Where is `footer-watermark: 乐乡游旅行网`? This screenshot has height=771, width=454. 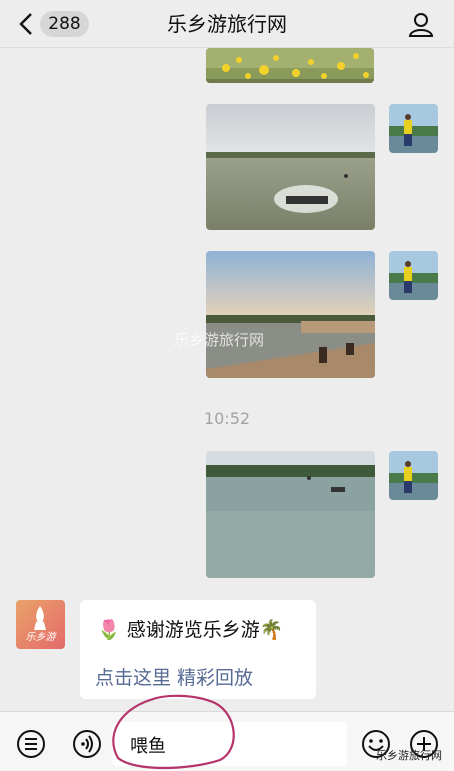
footer-watermark: 乐乡游旅行网 is located at coordinates (409, 755).